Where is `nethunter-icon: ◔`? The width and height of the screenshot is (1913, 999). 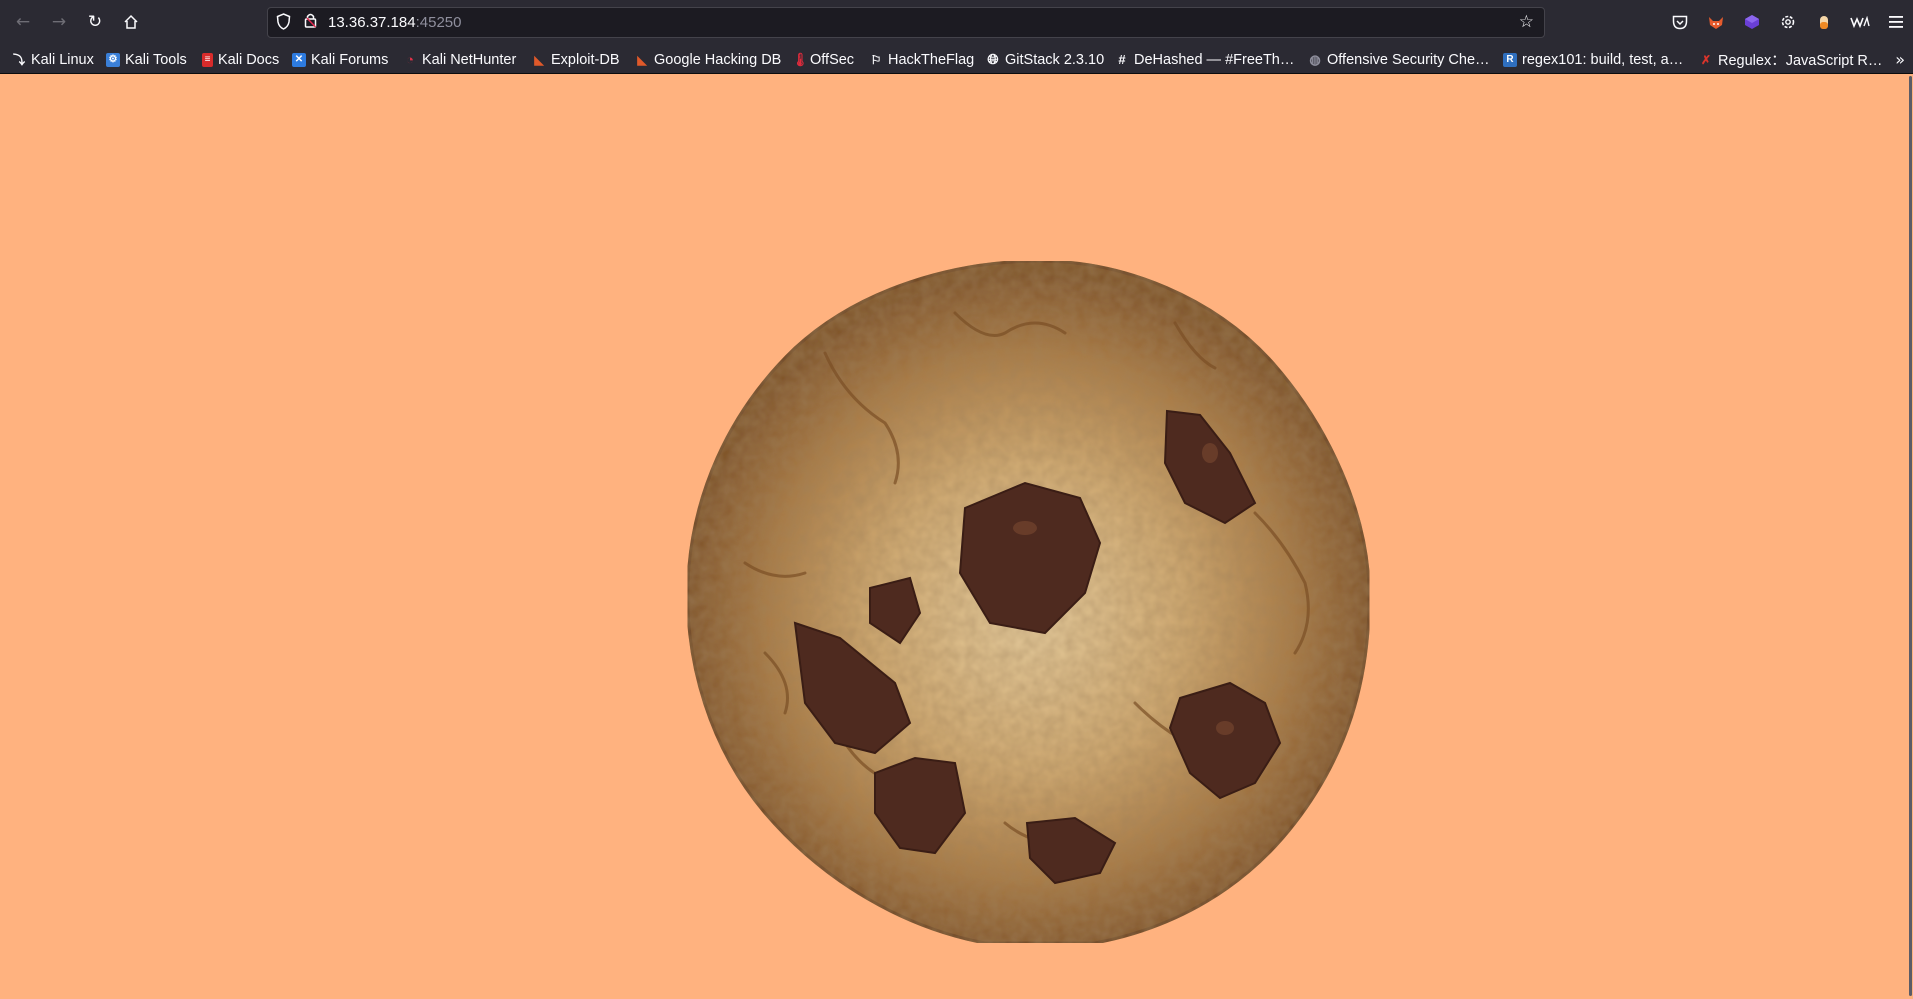
nethunter-icon: ◔ is located at coordinates (410, 59).